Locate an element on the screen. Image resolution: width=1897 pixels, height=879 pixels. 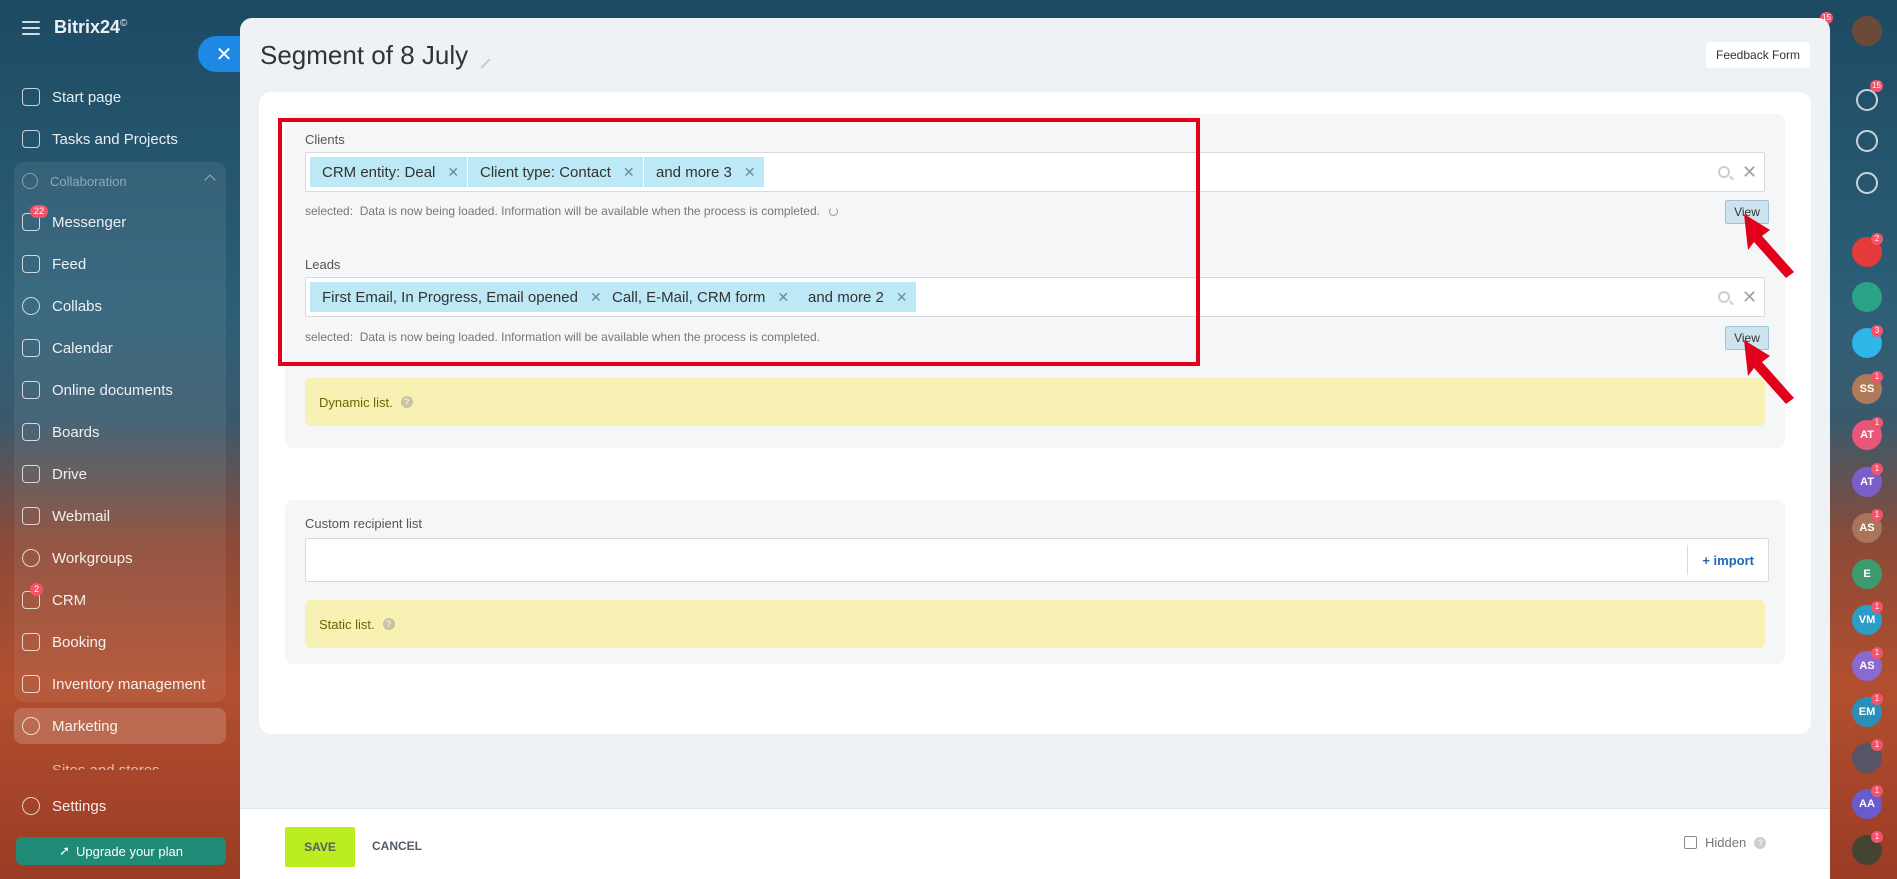
sidebar-item-collabs: Collabs is located at coordinates (120, 306).